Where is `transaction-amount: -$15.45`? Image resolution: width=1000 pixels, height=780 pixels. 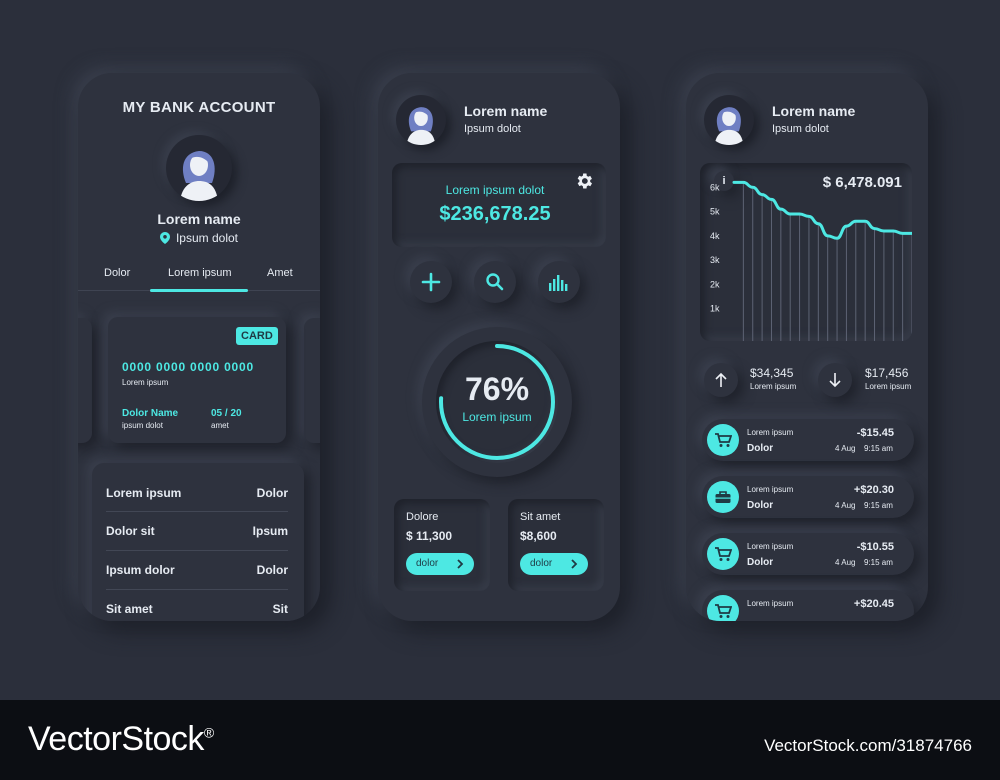
transaction-amount: -$15.45 is located at coordinates (875, 433).